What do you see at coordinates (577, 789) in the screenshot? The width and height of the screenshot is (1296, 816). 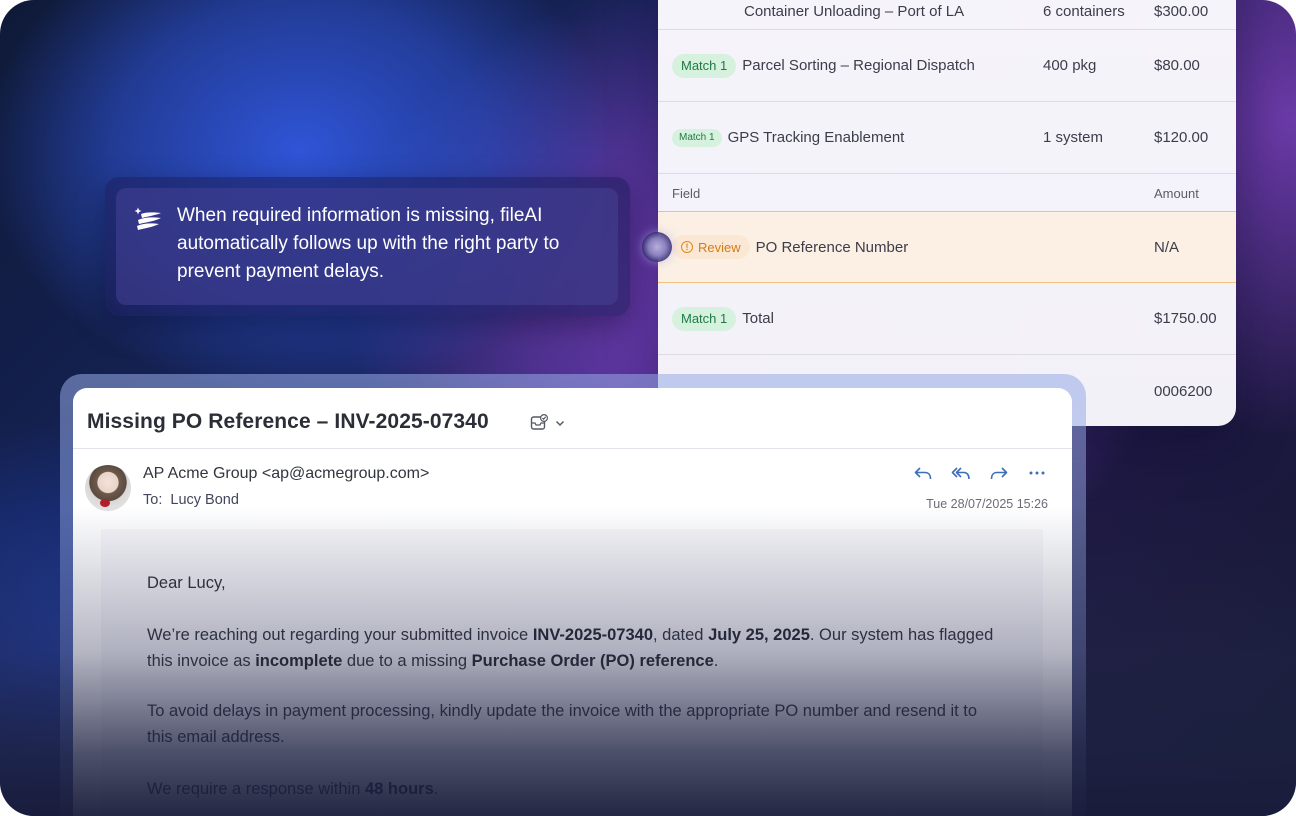 I see `email-paragraph: We require a response within 48 hours.` at bounding box center [577, 789].